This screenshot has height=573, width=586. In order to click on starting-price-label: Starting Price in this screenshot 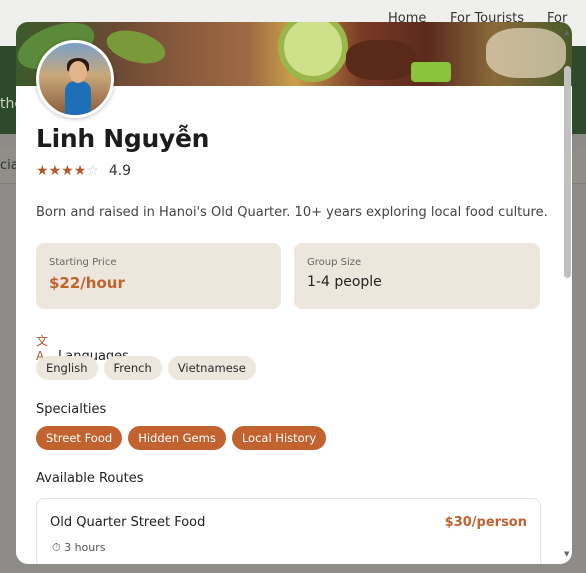, I will do `click(83, 262)`.